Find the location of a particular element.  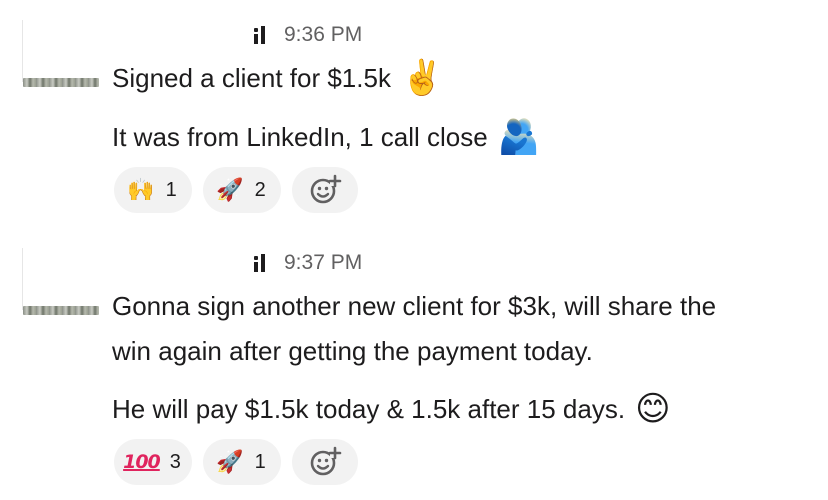

reaction-hundred-points: 100 3 is located at coordinates (153, 462).